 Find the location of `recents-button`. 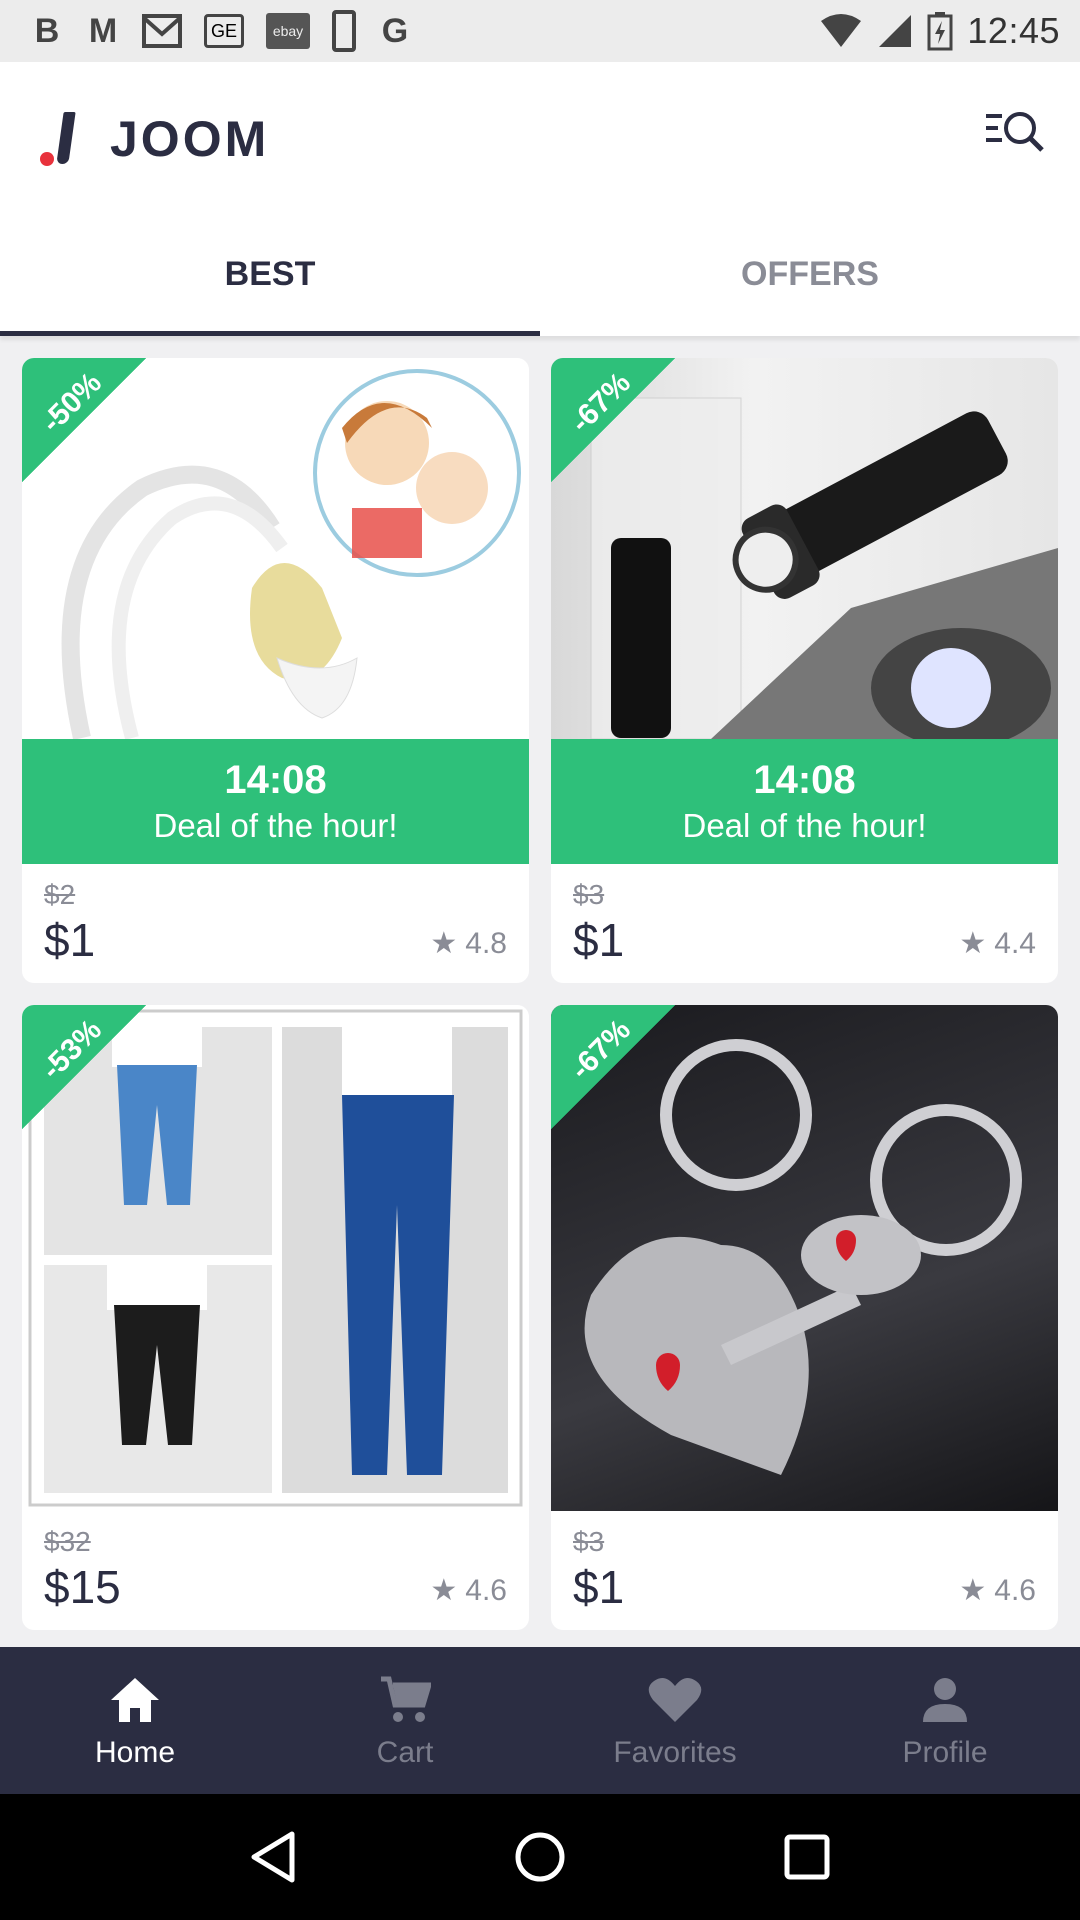

recents-button is located at coordinates (807, 1857).